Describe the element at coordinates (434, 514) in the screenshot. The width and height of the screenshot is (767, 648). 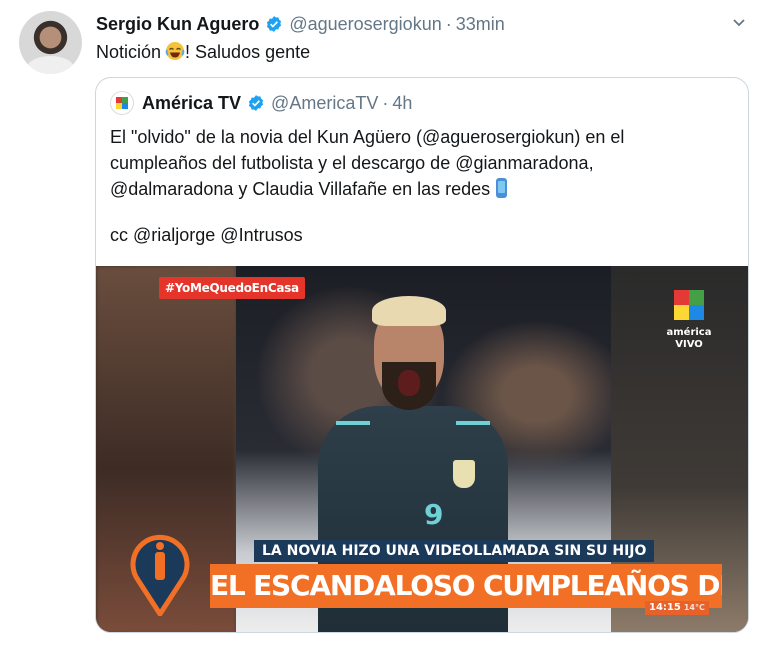
I see `jersey-number: 9` at that location.